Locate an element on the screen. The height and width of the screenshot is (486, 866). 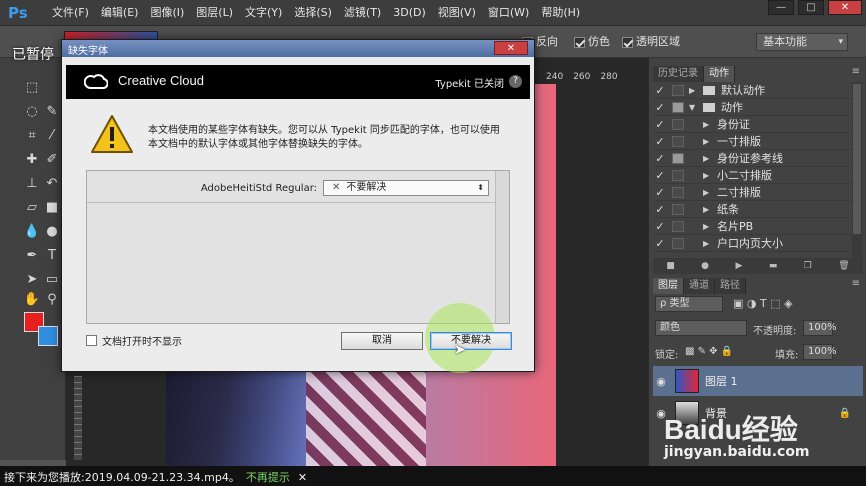
play-icon: ▶ is located at coordinates (738, 266).